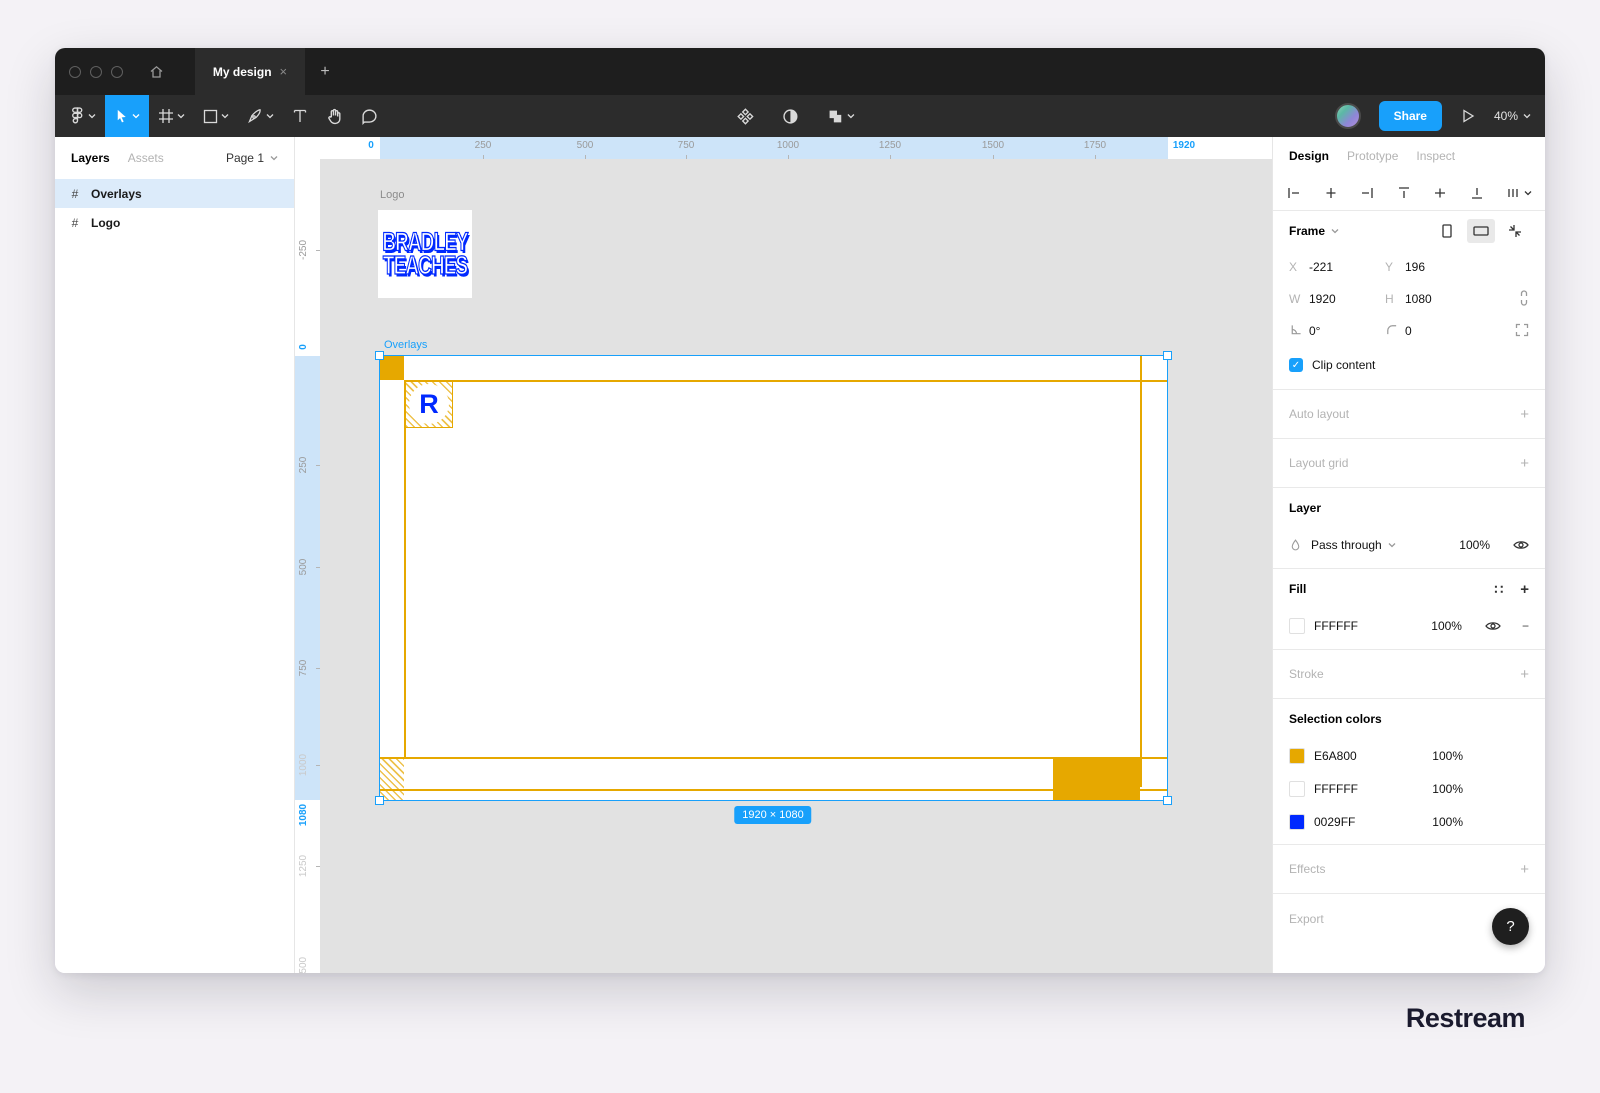 Image resolution: width=1600 pixels, height=1093 pixels. I want to click on fill-opacity-field: 100%, so click(1446, 626).